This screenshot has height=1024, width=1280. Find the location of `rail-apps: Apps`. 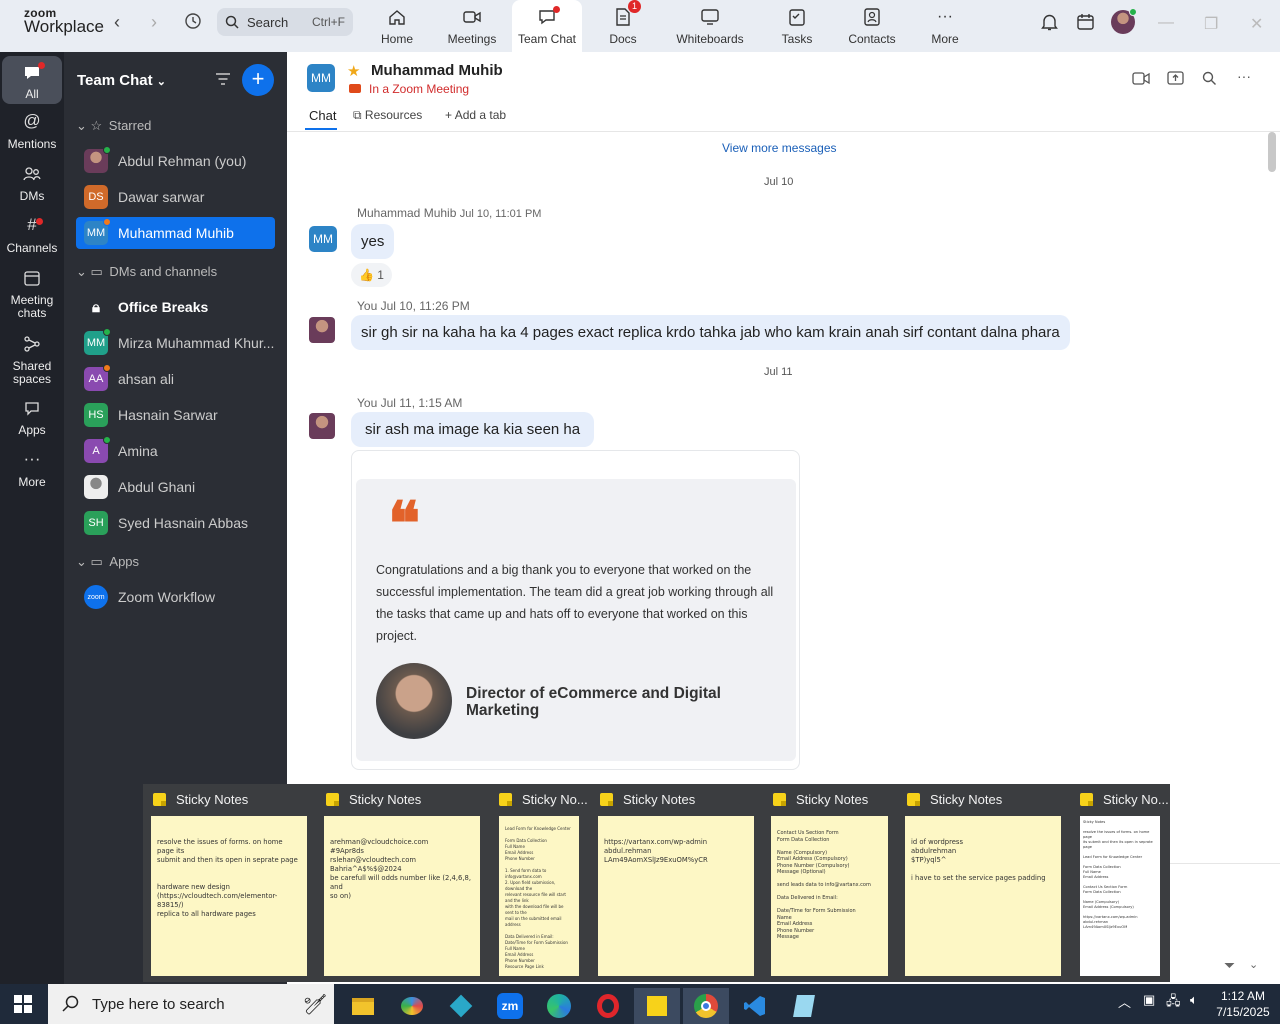

rail-apps: Apps is located at coordinates (32, 418).